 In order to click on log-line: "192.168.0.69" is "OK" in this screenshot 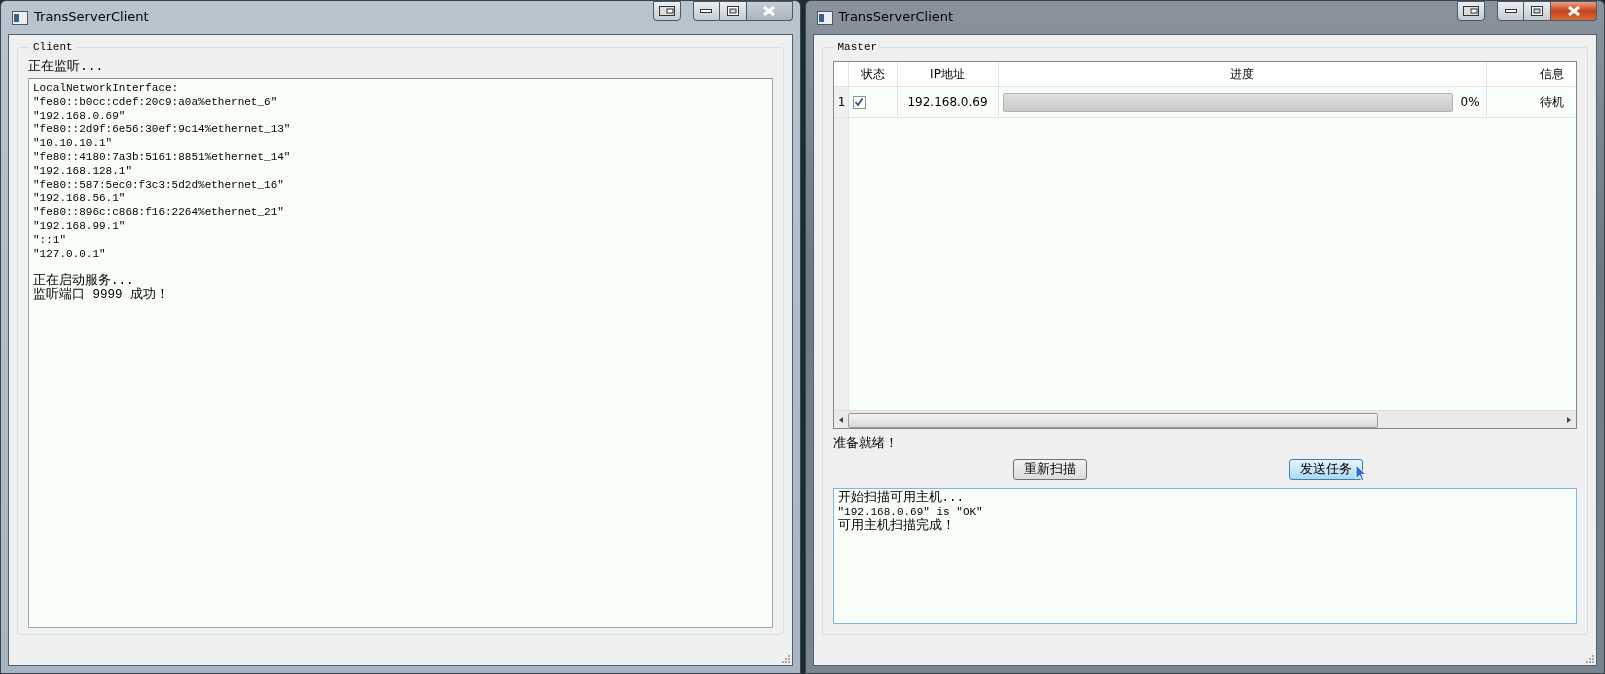, I will do `click(910, 511)`.